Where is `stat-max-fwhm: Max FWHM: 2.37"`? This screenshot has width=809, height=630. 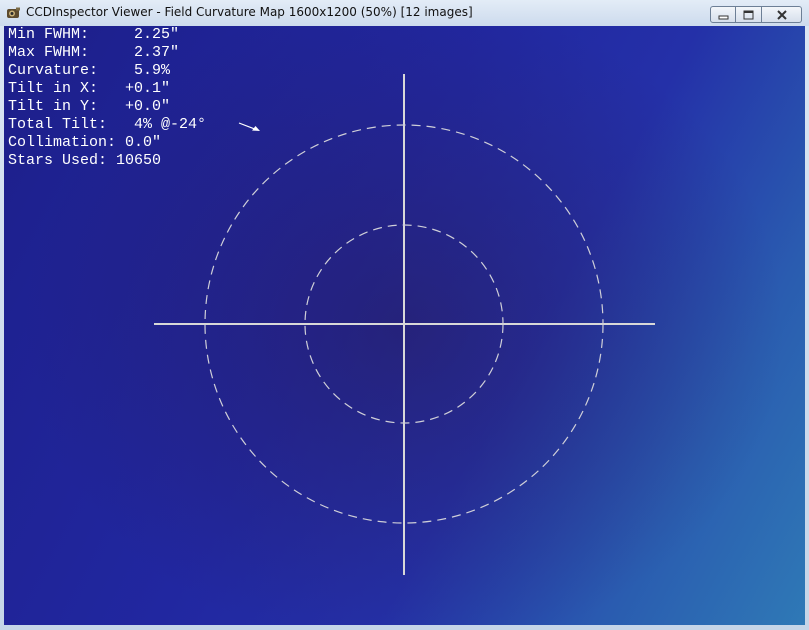 stat-max-fwhm: Max FWHM: 2.37" is located at coordinates (94, 52).